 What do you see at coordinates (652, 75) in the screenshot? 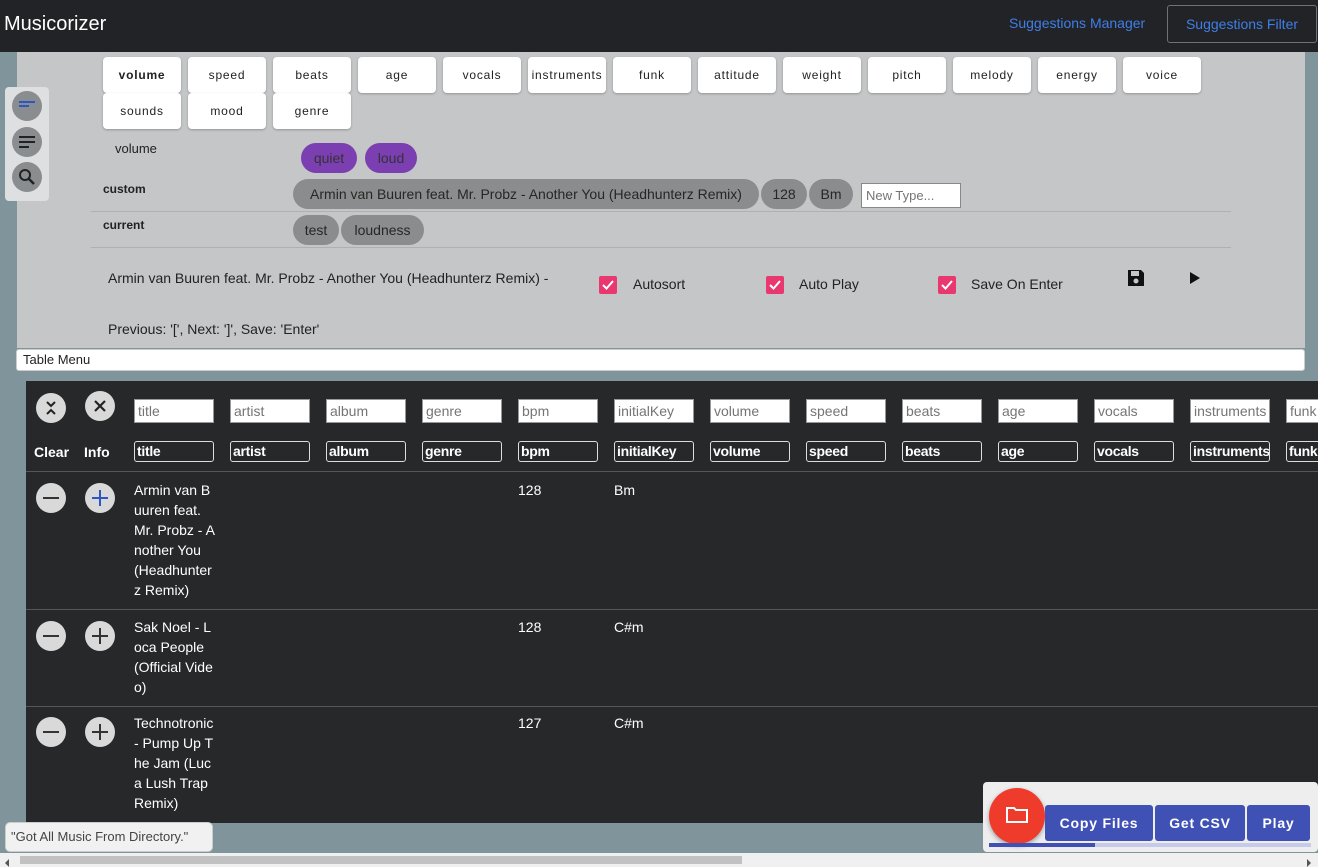
I see `tab-funk: funk` at bounding box center [652, 75].